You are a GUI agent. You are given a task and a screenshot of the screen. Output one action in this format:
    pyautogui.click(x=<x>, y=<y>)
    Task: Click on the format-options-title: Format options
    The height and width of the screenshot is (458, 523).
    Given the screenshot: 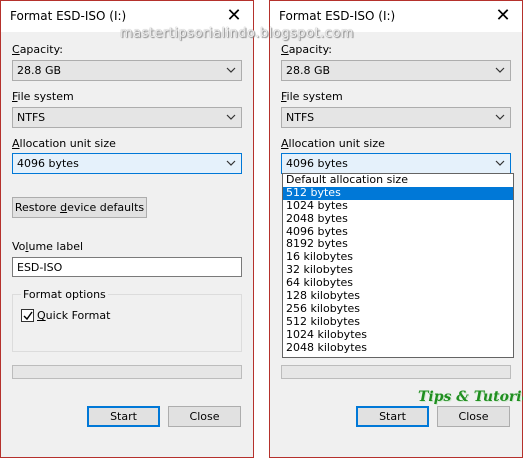 What is the action you would take?
    pyautogui.click(x=64, y=294)
    